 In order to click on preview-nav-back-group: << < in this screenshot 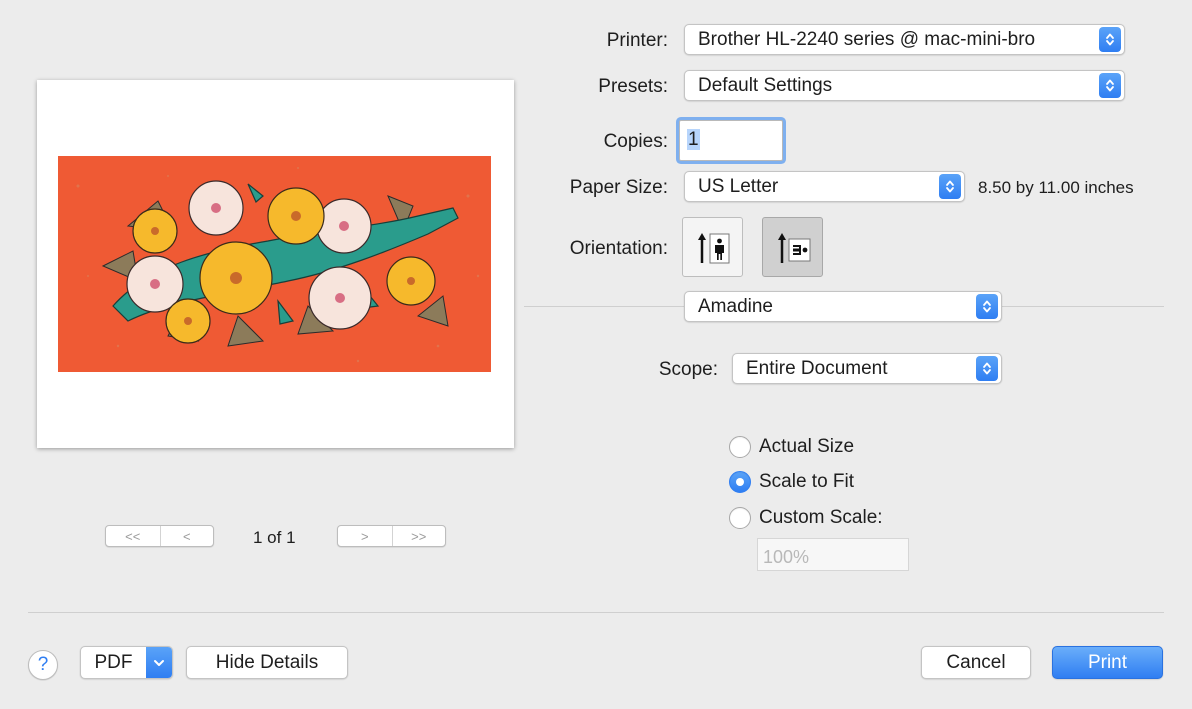, I will do `click(159, 536)`.